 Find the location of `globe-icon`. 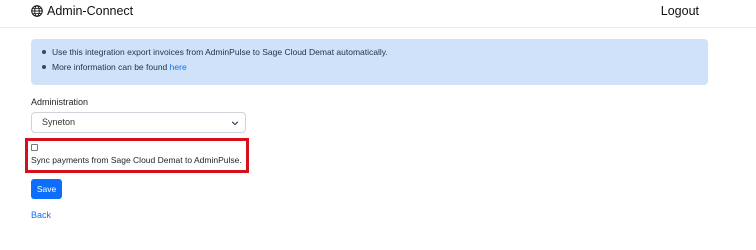

globe-icon is located at coordinates (37, 11).